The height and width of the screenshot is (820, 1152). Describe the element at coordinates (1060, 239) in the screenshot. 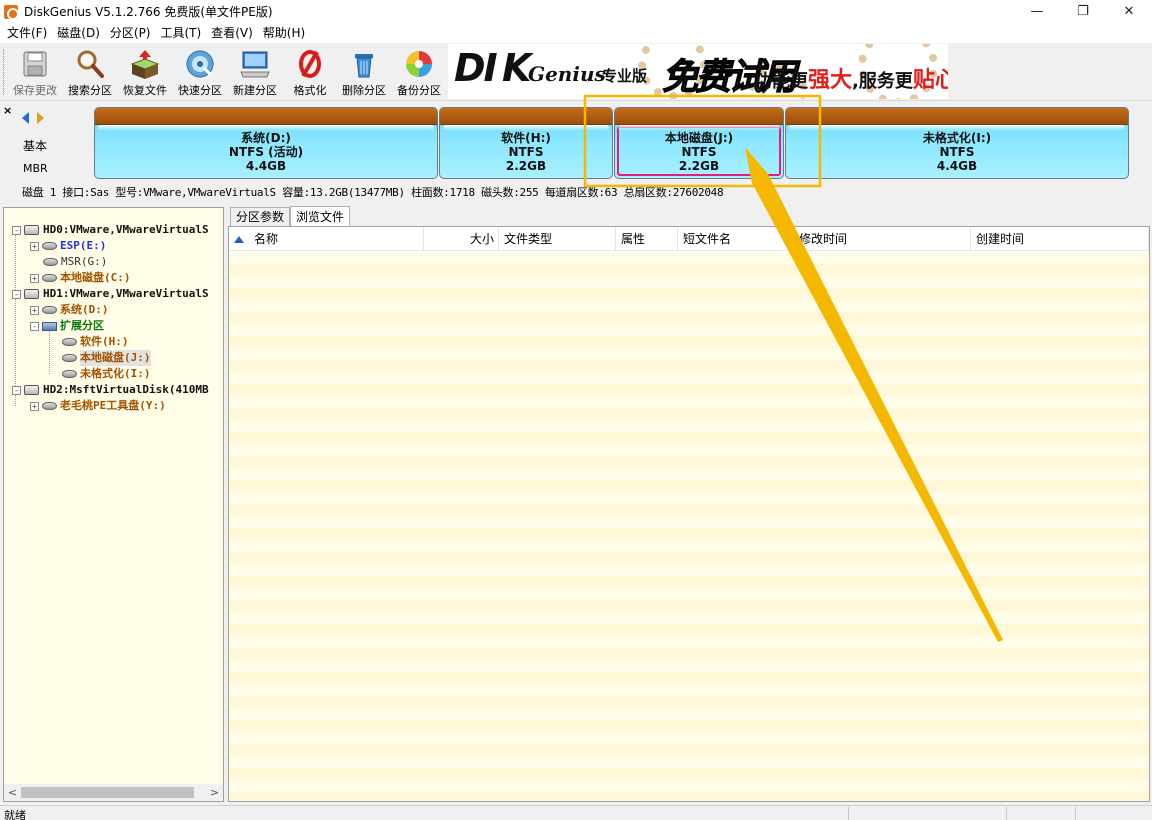

I see `column-created-time: 创建时间` at that location.